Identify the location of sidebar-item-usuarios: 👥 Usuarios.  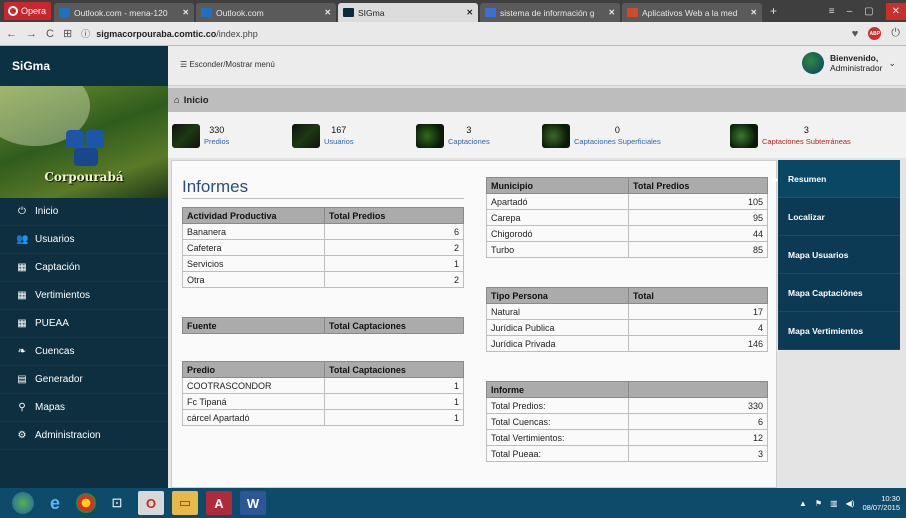
(84, 240).